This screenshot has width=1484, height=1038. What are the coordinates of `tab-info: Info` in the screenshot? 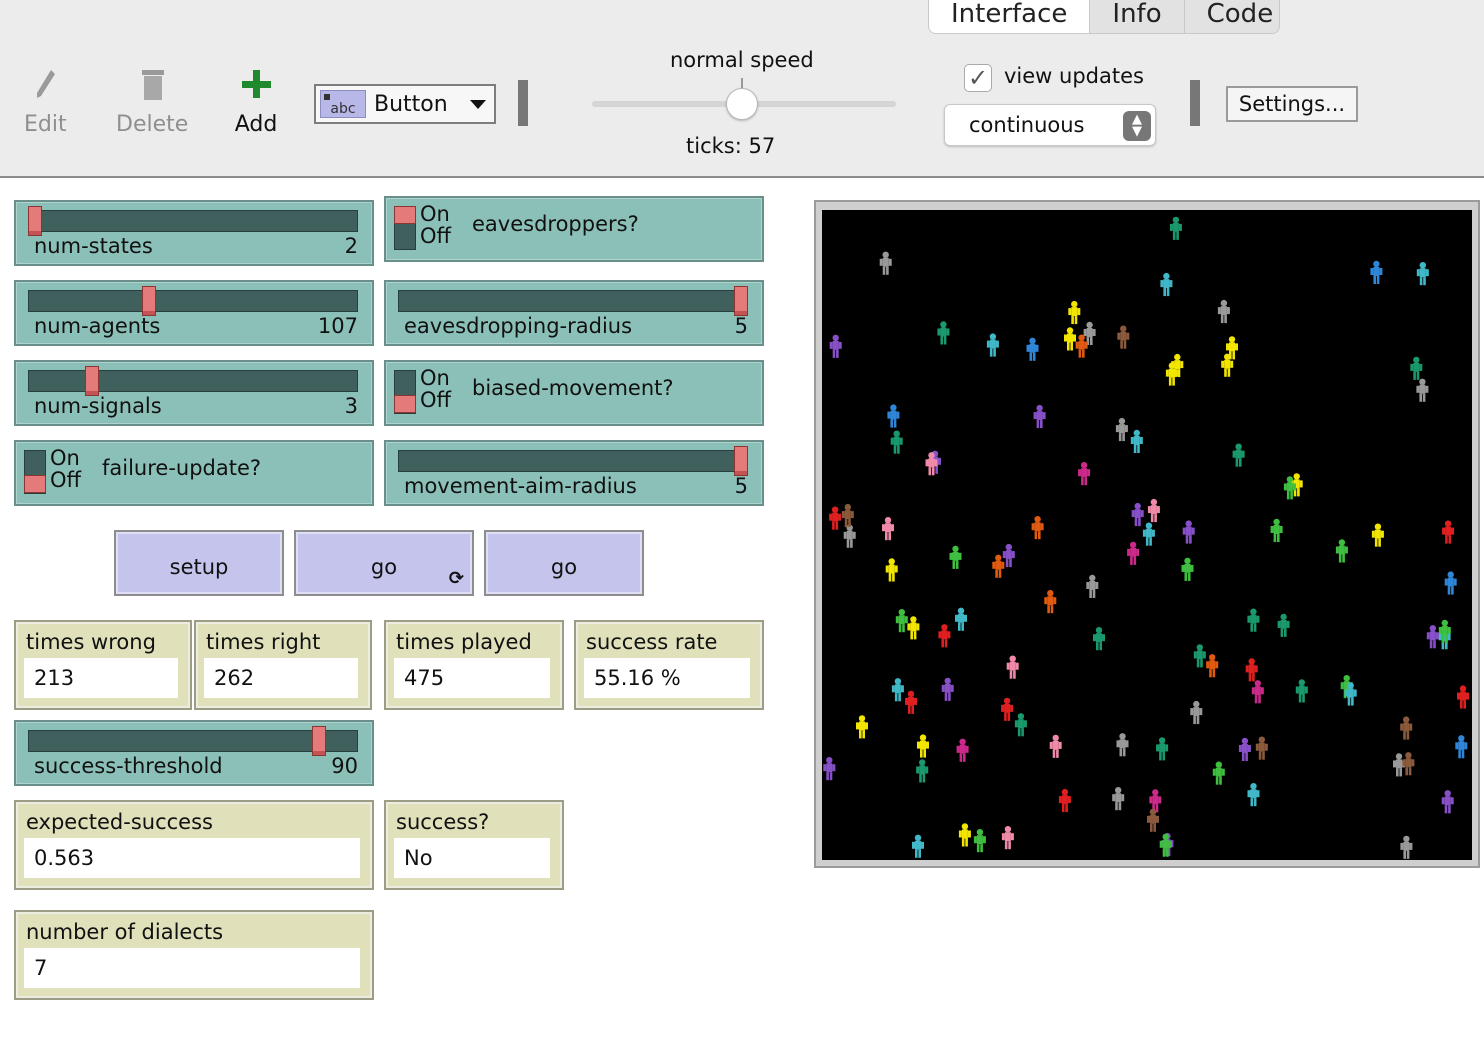 It's located at (1137, 16).